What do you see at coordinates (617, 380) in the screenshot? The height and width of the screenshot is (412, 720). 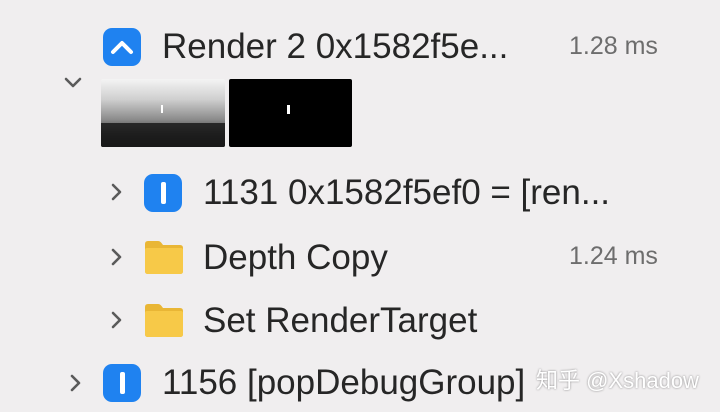 I see `watermark: 知乎 @Xshadow` at bounding box center [617, 380].